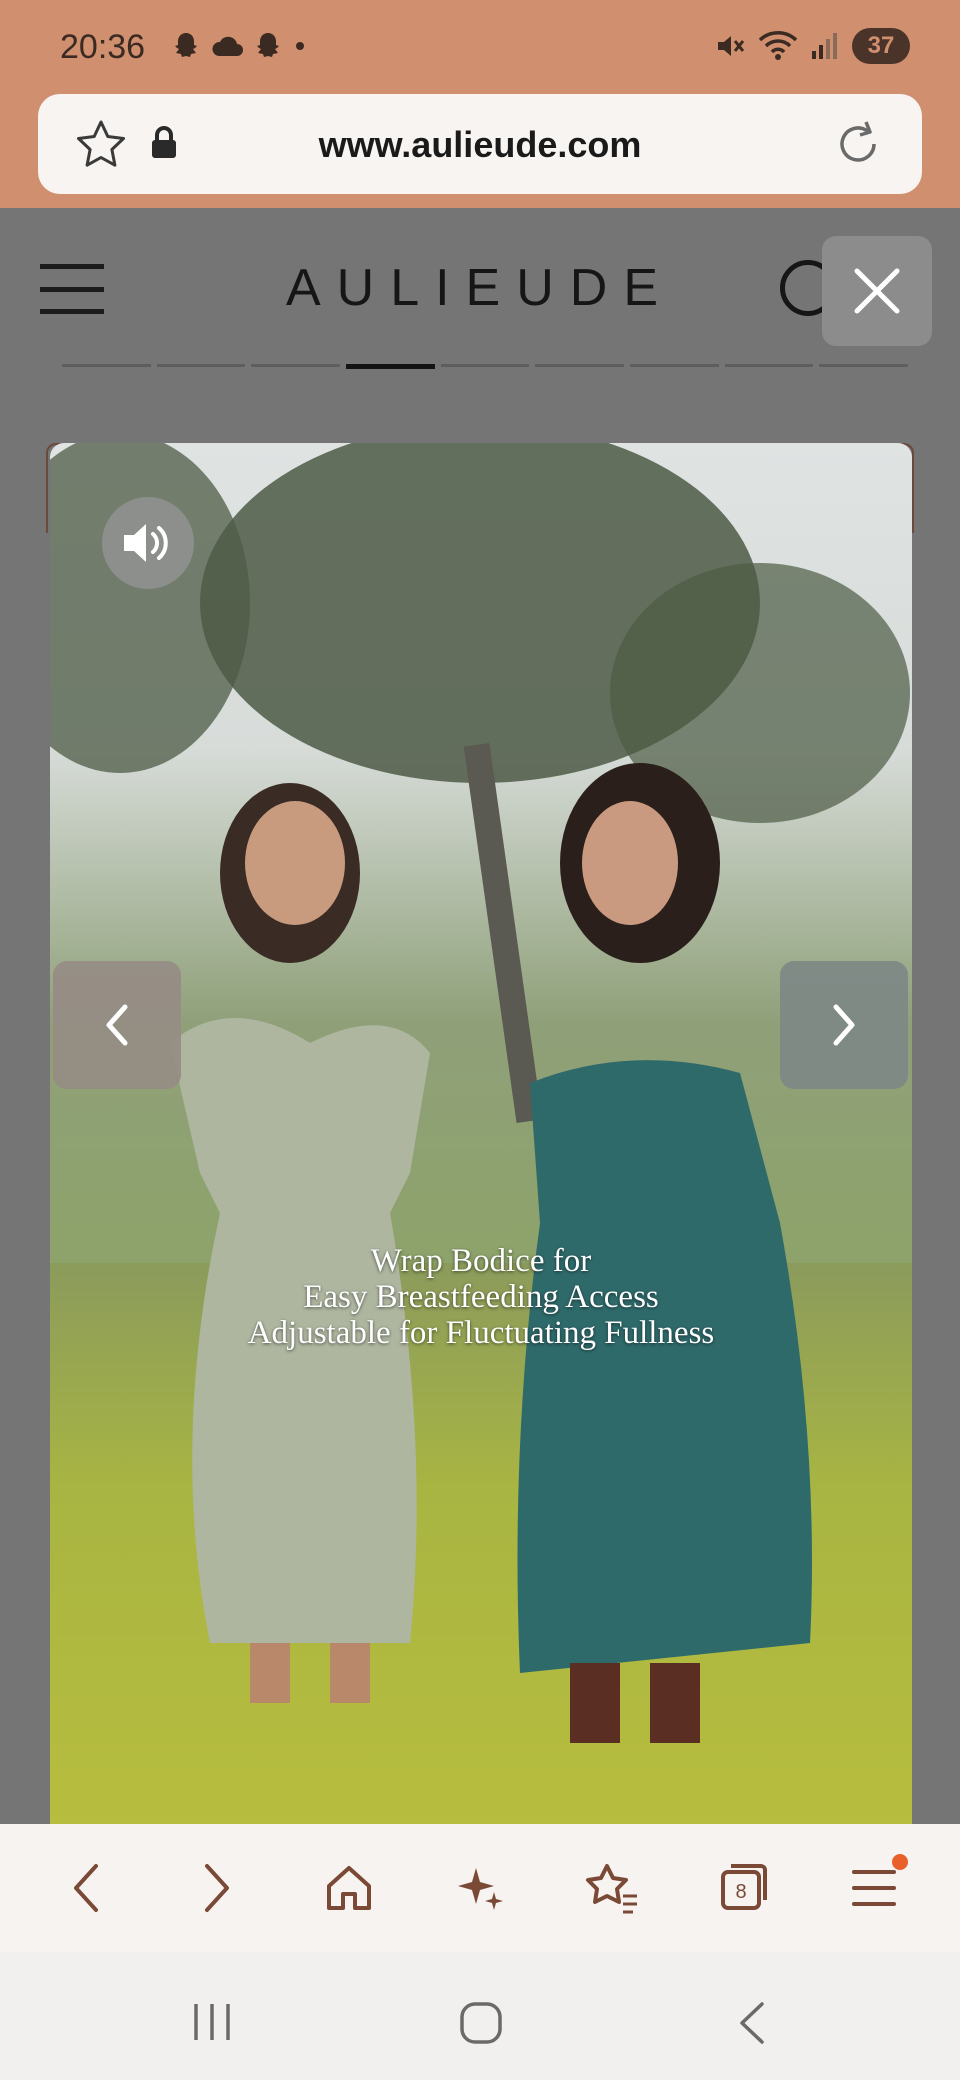 The width and height of the screenshot is (960, 2080). I want to click on caption-line: Easy Breastfeeding Access, so click(481, 1297).